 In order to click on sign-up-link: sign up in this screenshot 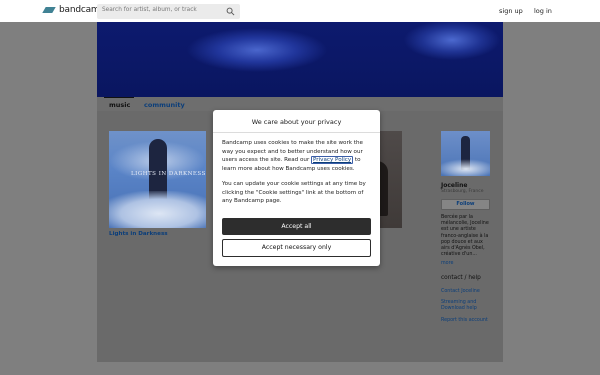, I will do `click(511, 11)`.